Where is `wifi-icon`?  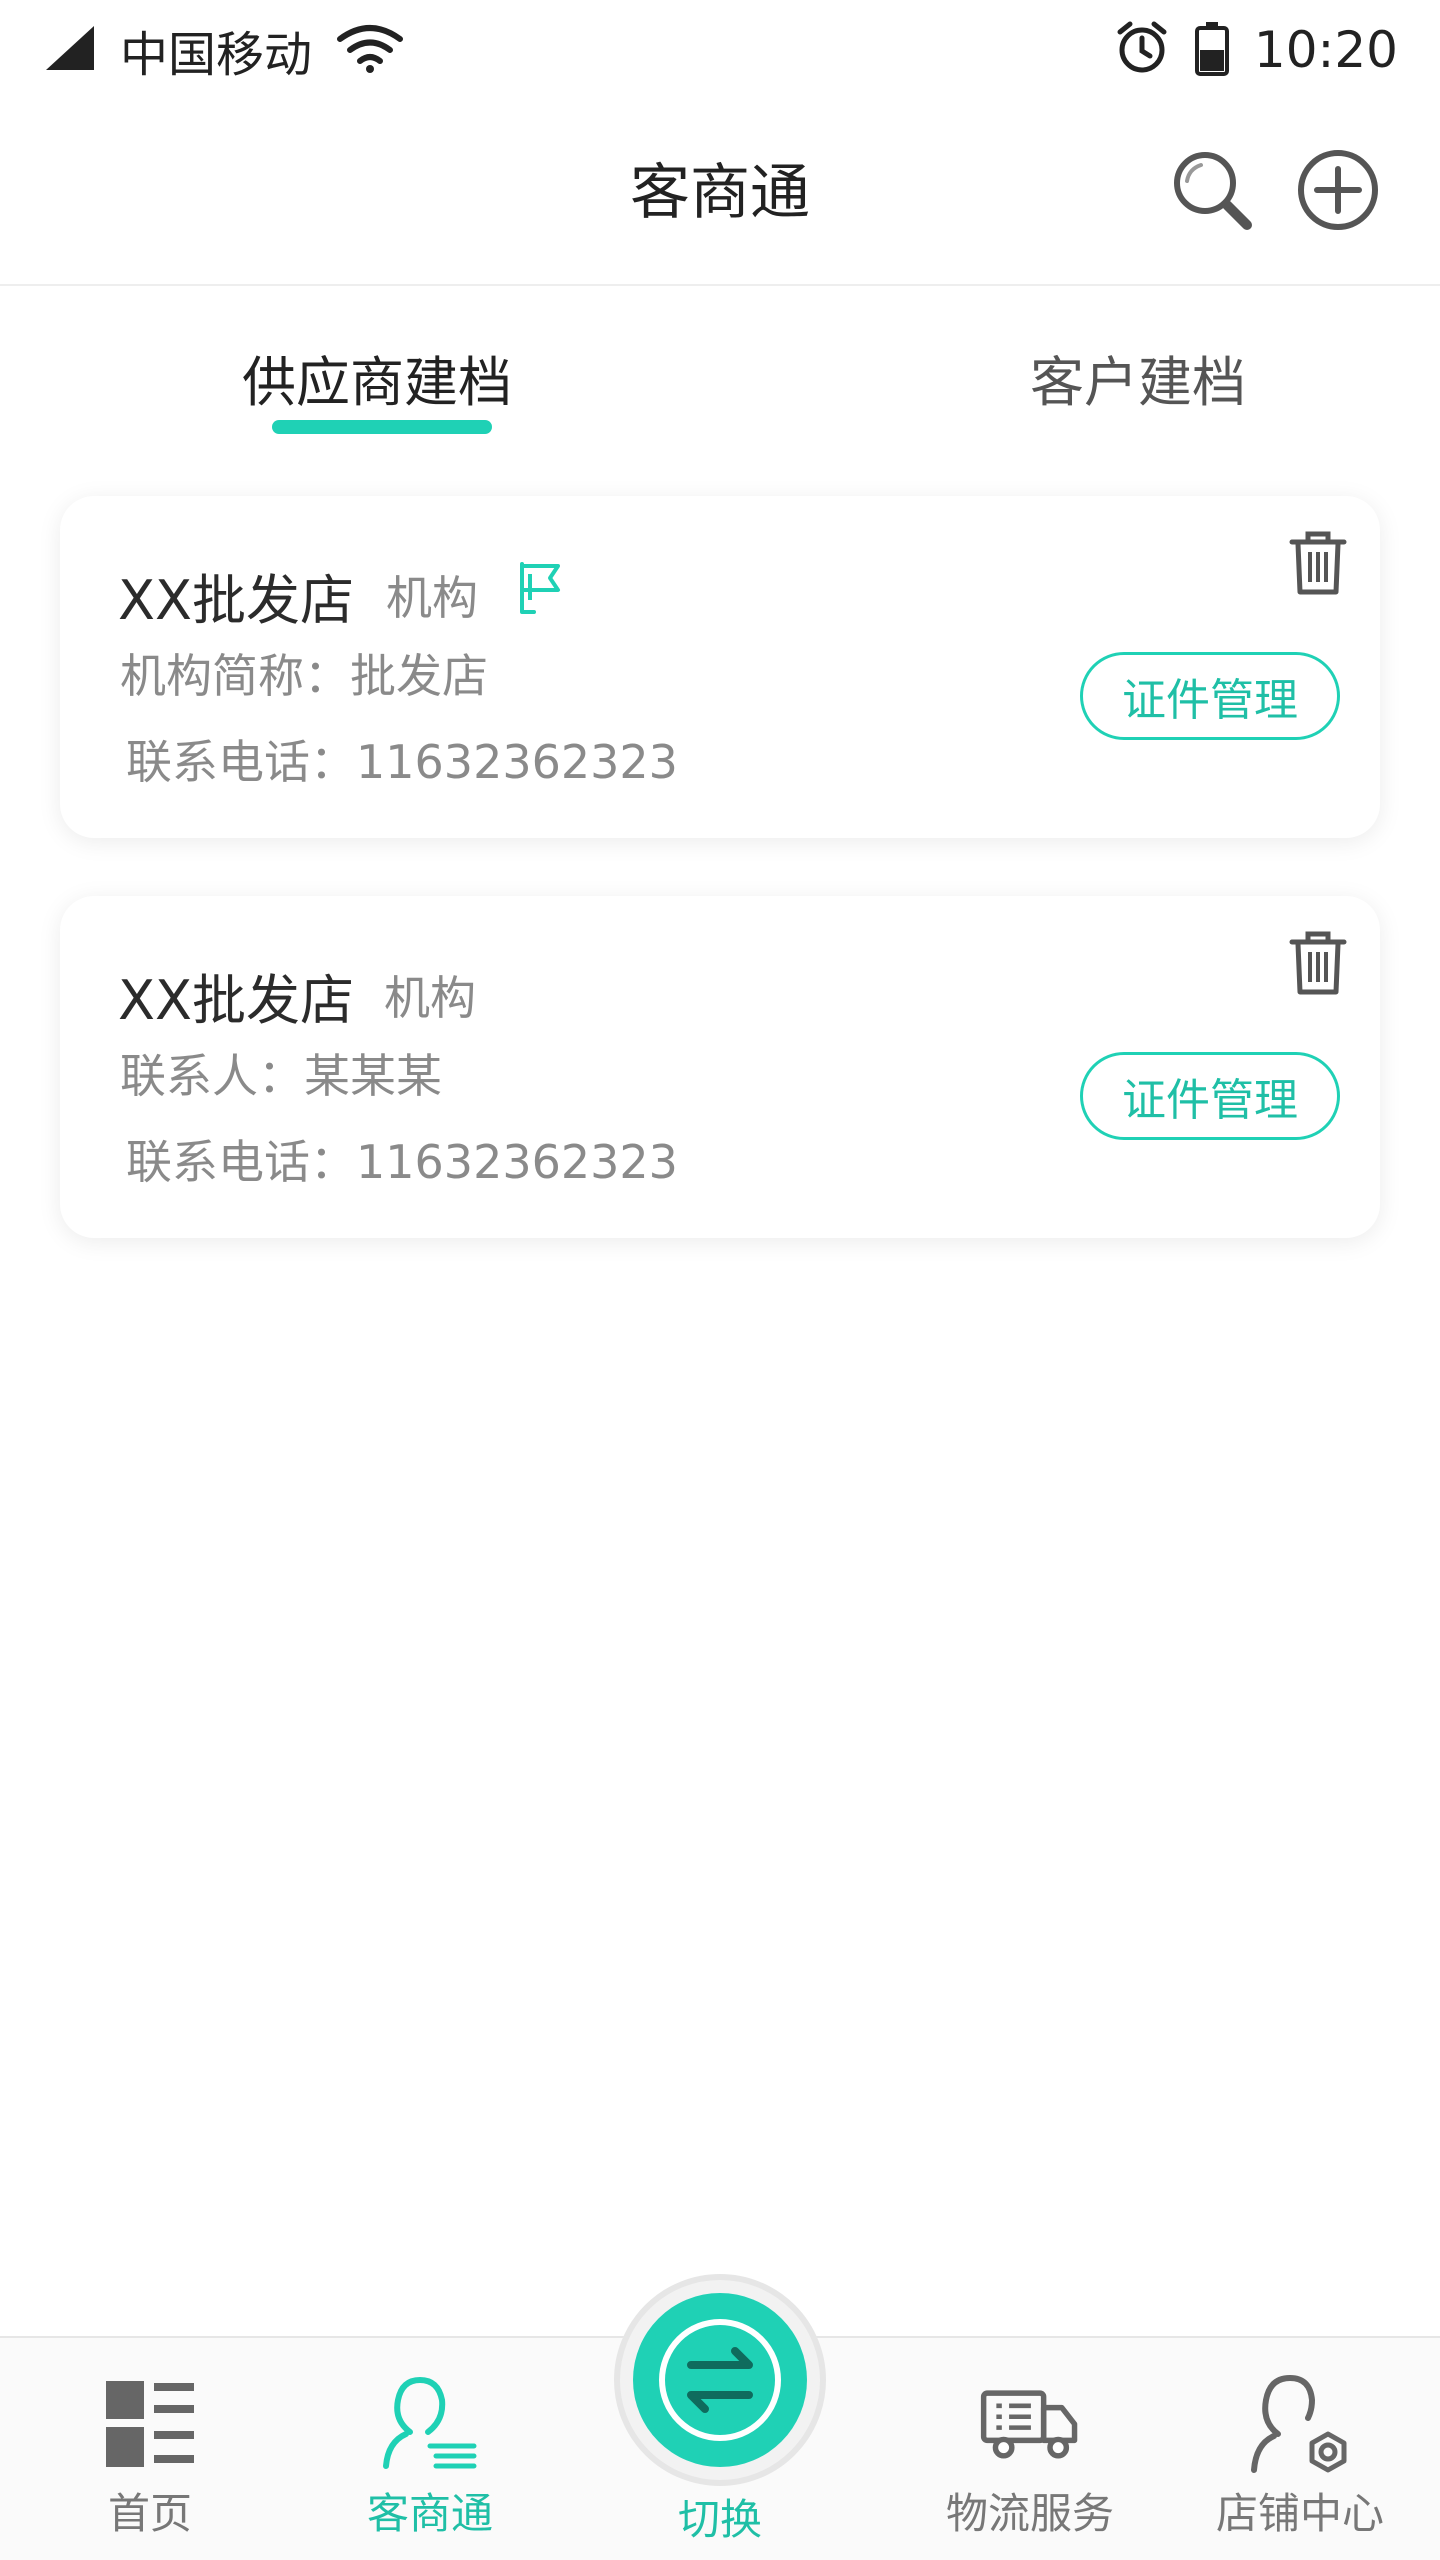 wifi-icon is located at coordinates (370, 50).